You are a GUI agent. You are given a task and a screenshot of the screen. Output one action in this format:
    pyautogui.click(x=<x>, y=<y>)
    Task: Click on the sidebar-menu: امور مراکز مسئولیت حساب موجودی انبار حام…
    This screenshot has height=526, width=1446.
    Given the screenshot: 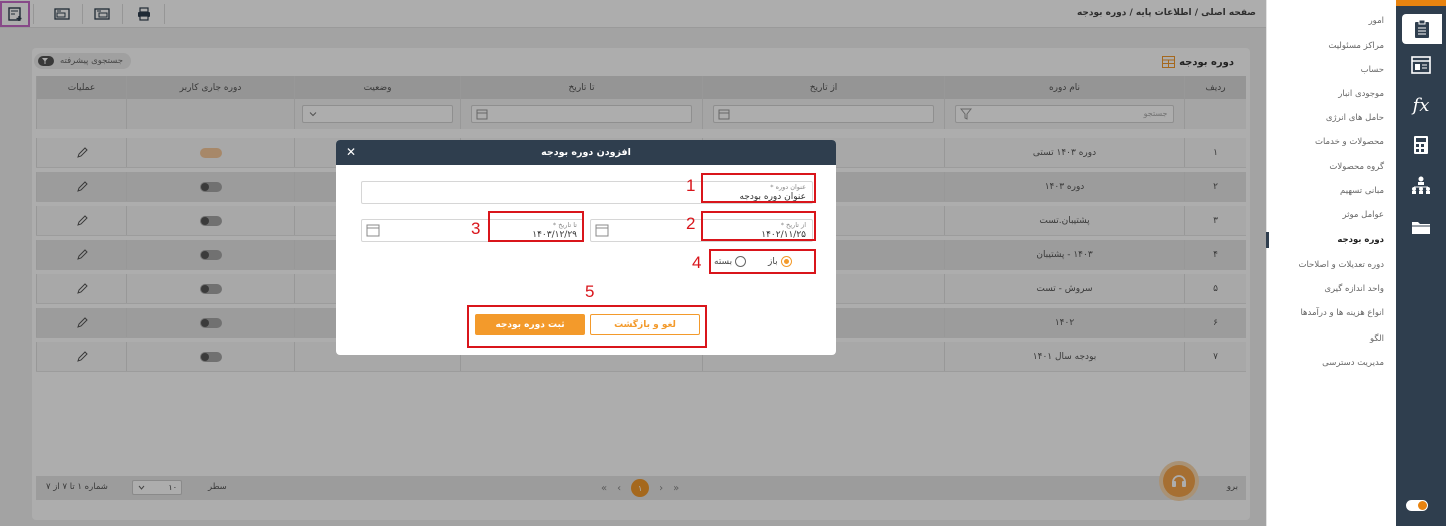 What is the action you would take?
    pyautogui.click(x=1331, y=263)
    